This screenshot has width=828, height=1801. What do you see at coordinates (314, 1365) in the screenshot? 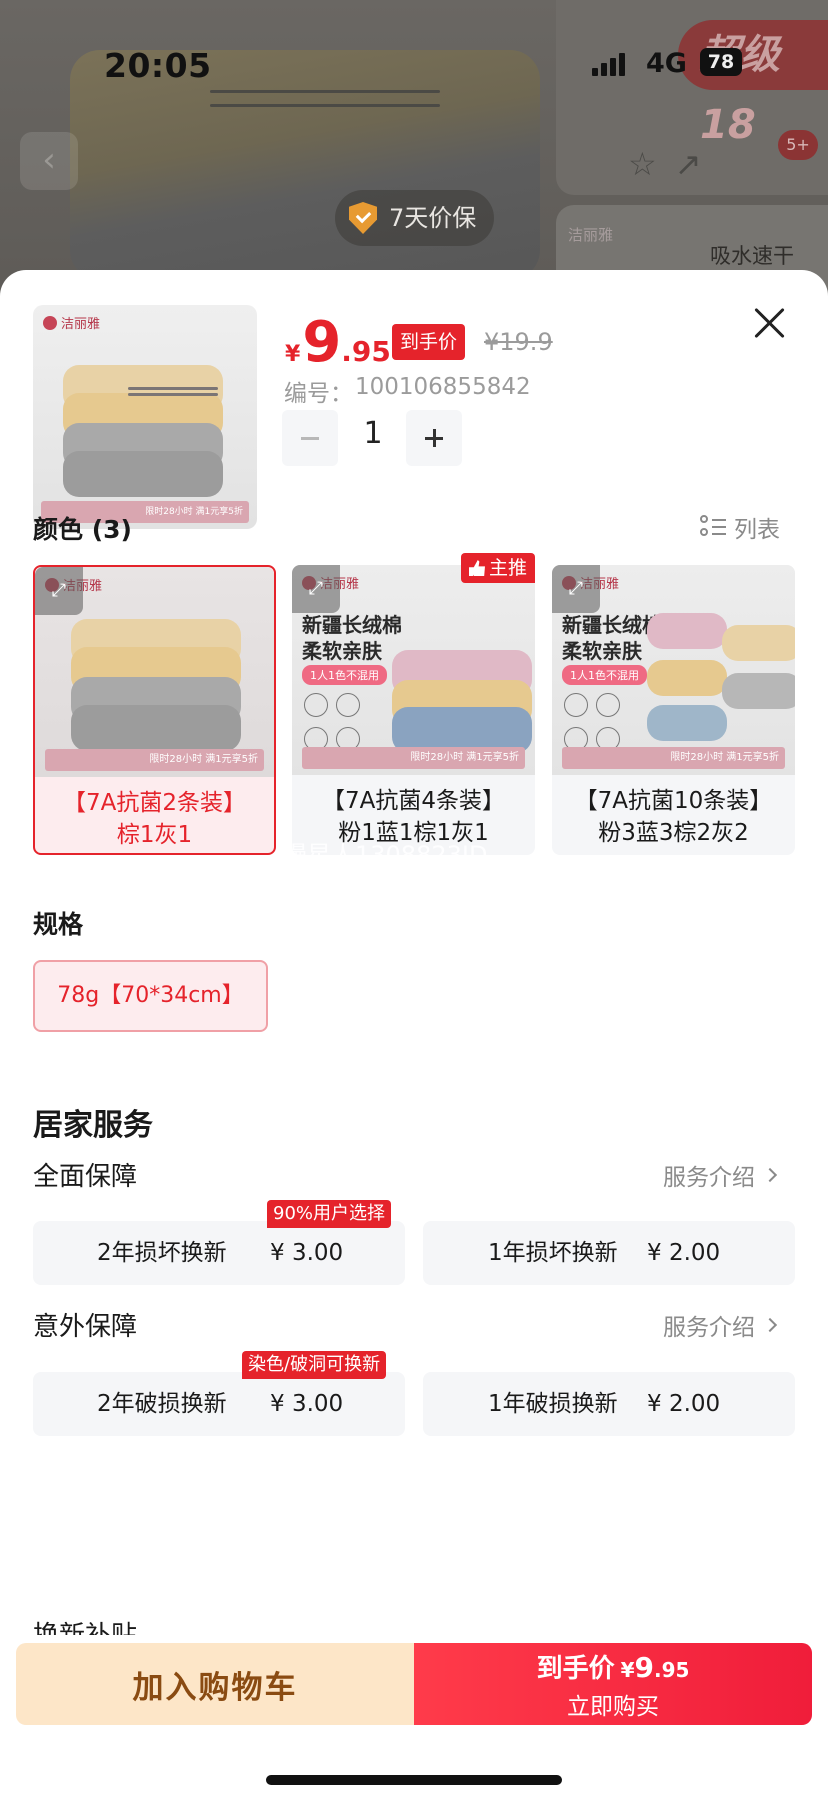
I see `service-option-tag: 染色/破洞可换新` at bounding box center [314, 1365].